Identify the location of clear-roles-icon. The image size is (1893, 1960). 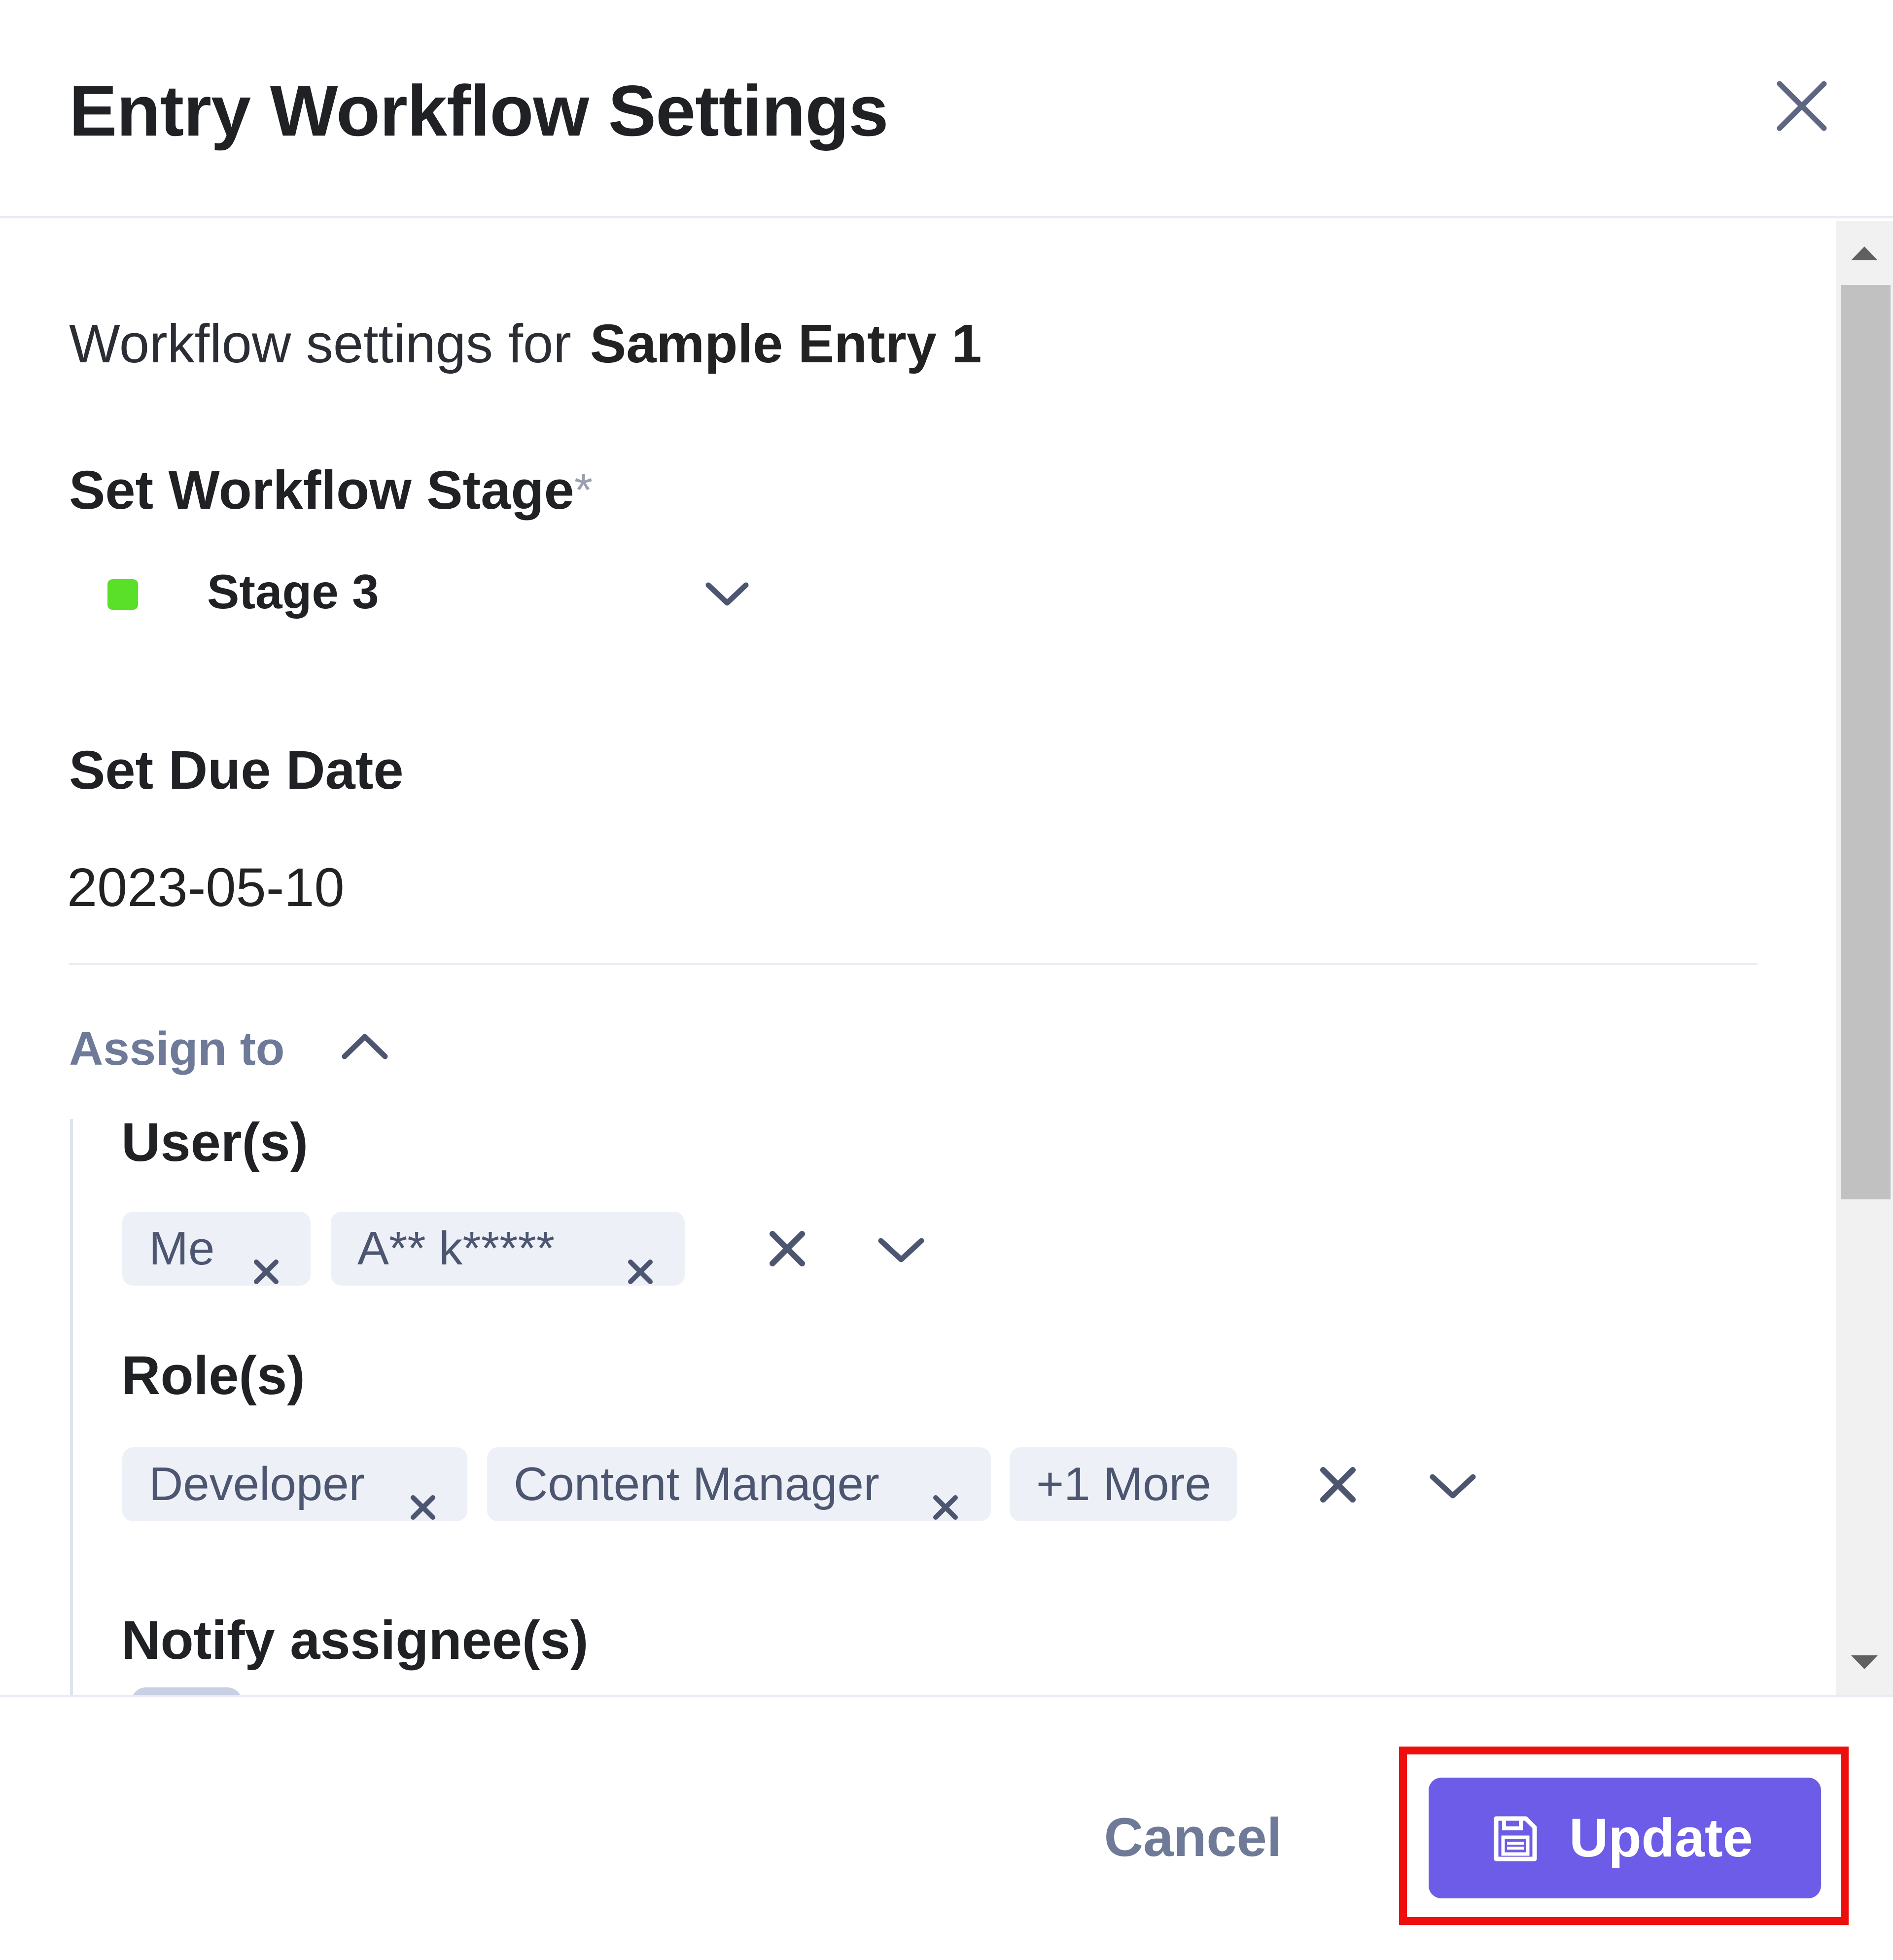
(1338, 1484).